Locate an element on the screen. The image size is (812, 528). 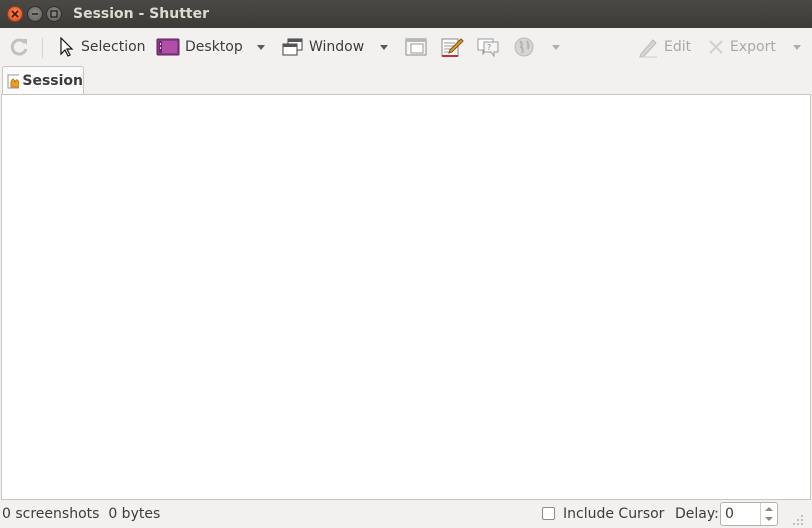
close-window-button is located at coordinates (15, 14).